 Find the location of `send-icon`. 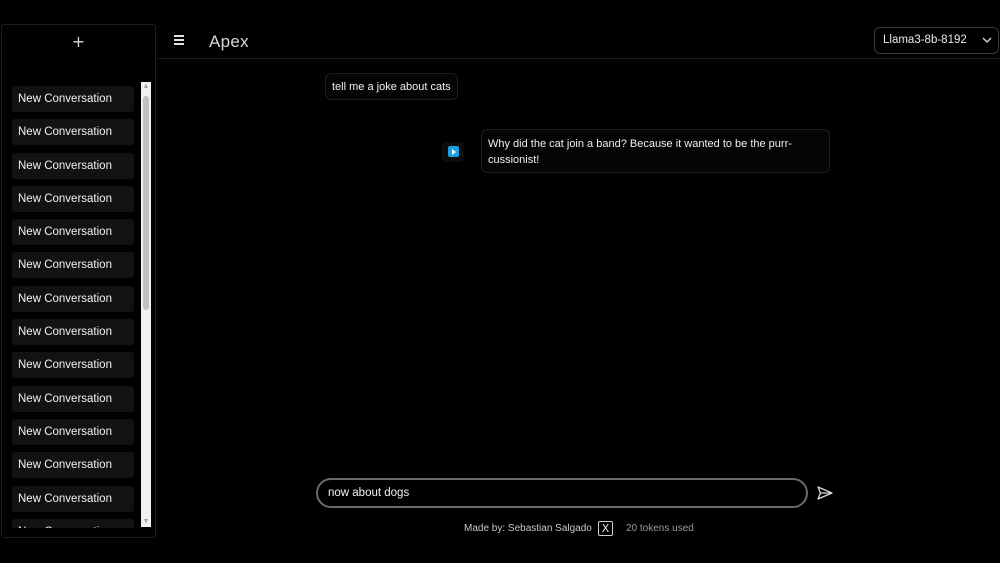

send-icon is located at coordinates (825, 493).